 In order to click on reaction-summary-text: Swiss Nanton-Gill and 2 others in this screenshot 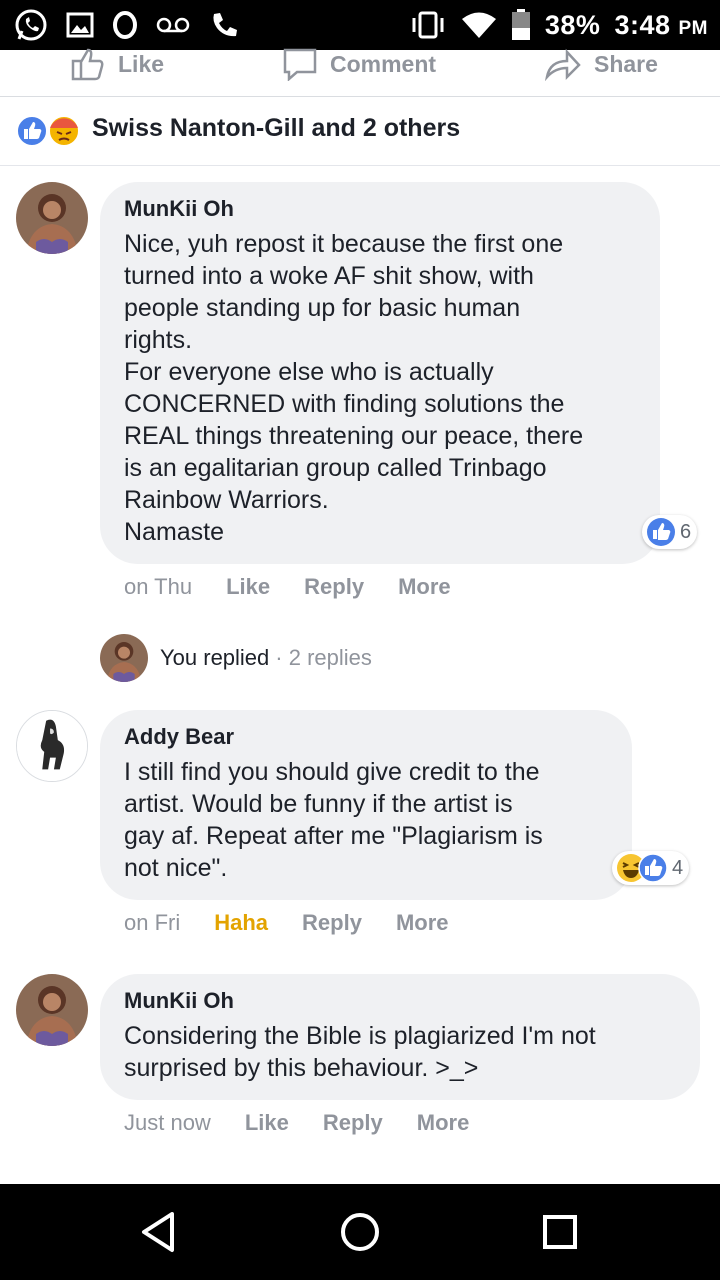, I will do `click(276, 128)`.